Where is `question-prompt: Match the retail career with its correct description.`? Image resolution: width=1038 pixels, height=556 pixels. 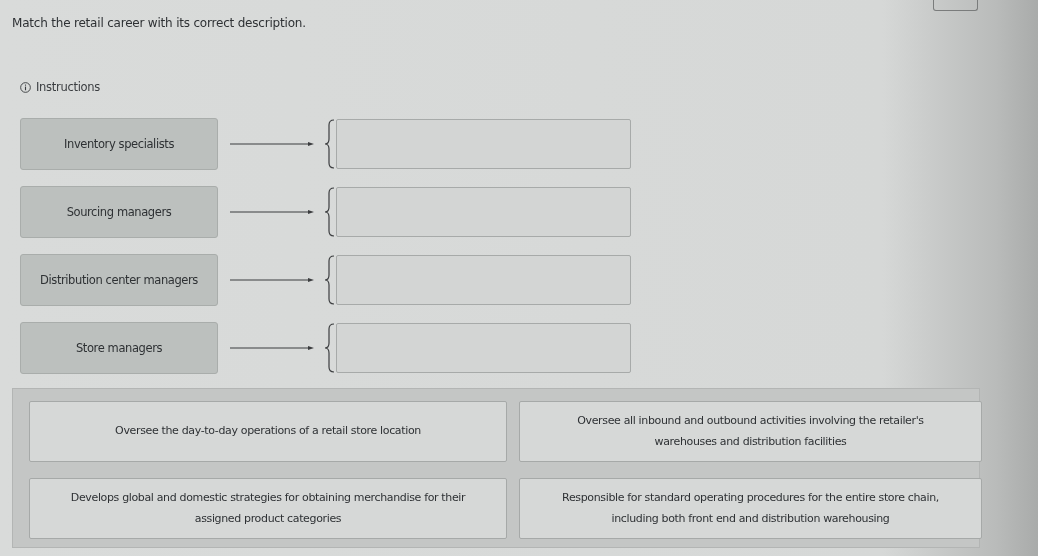
question-prompt: Match the retail career with its correct description. is located at coordinates (159, 23).